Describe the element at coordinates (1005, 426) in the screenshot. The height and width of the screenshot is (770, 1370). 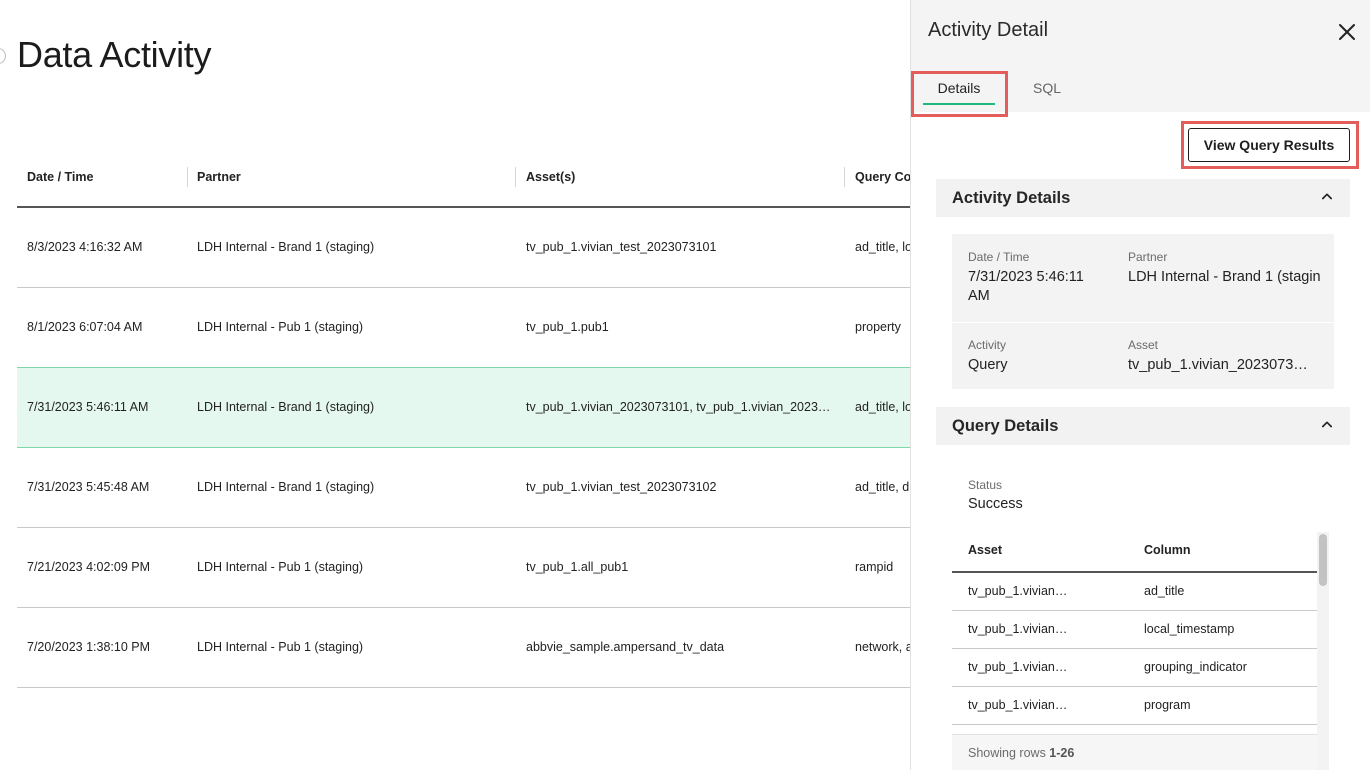
I see `section-title: Query Details` at that location.